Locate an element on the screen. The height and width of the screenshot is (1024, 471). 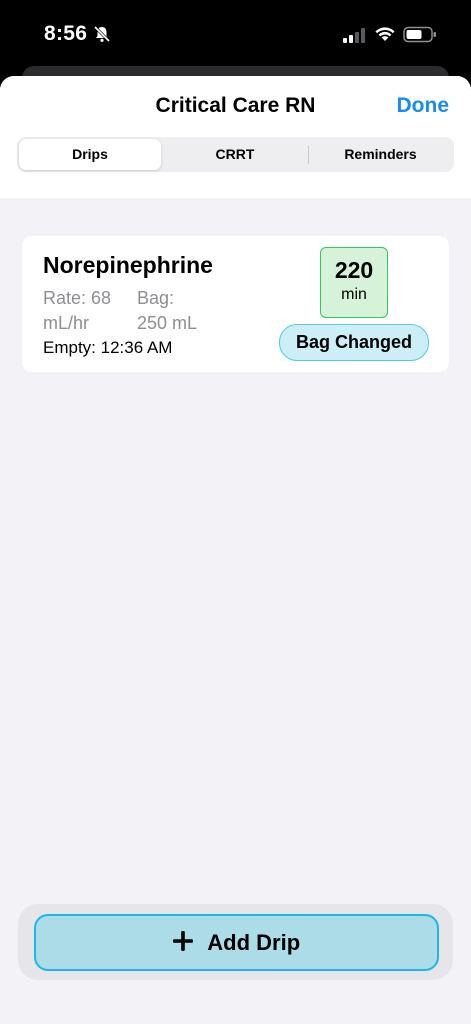
minutes-value: 220 is located at coordinates (354, 270).